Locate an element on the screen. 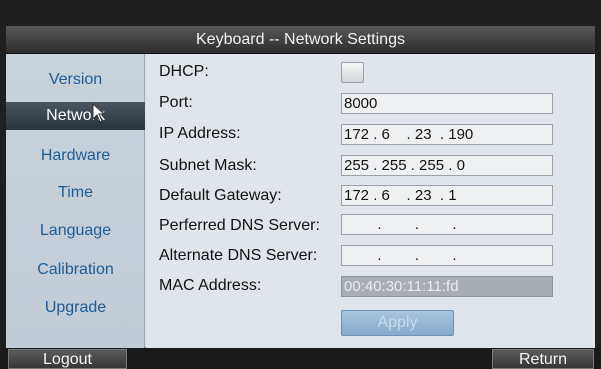 The width and height of the screenshot is (601, 369). mac-address-label: MAC Address: is located at coordinates (210, 285).